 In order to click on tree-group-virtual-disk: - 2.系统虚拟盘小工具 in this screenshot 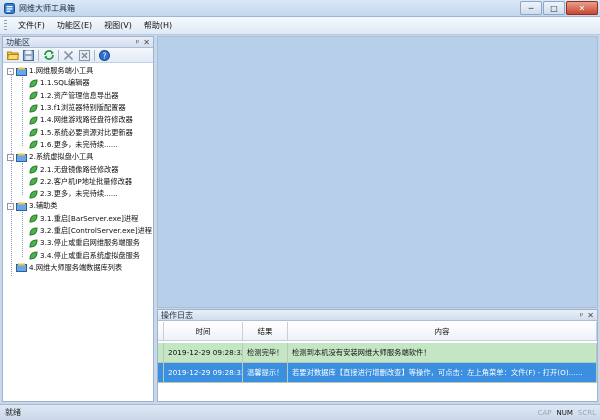, I will do `click(78, 157)`.